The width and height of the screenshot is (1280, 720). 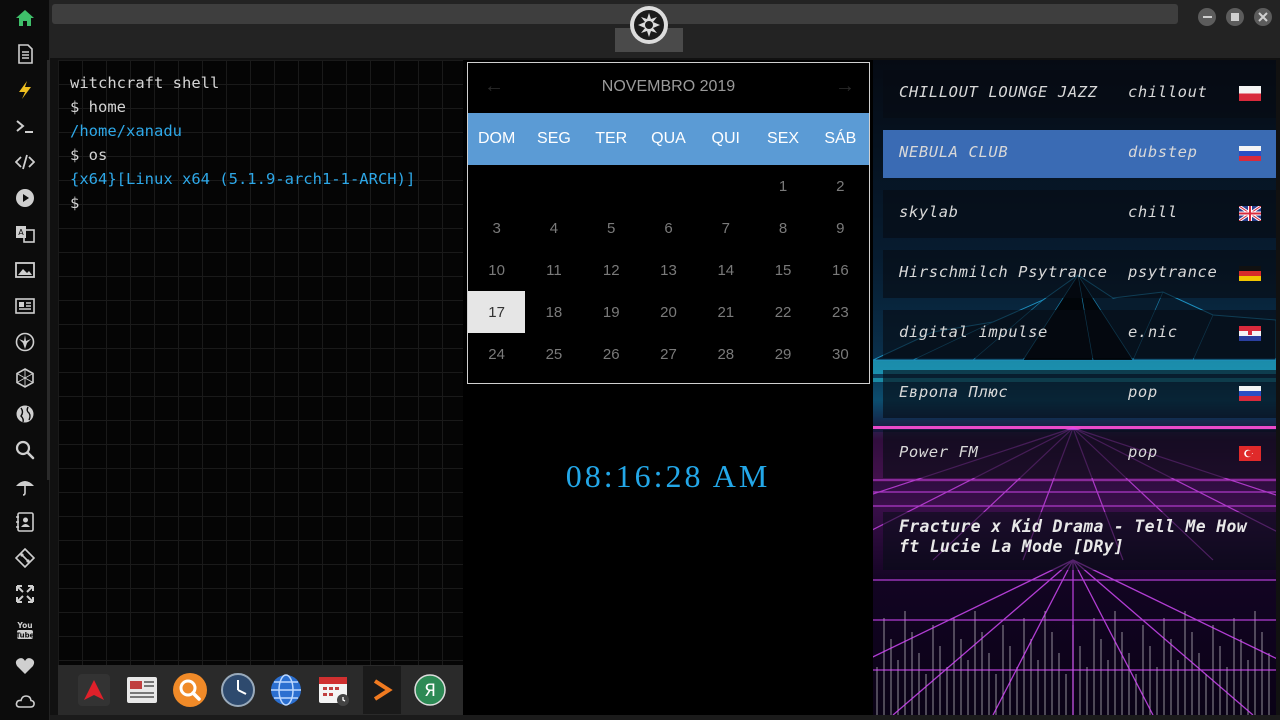 I want to click on calendar-day: 26, so click(x=611, y=354).